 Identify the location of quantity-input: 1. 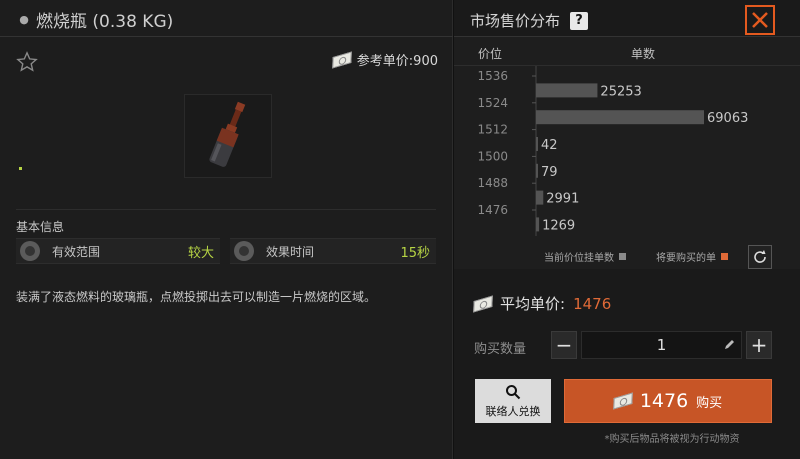
(661, 345).